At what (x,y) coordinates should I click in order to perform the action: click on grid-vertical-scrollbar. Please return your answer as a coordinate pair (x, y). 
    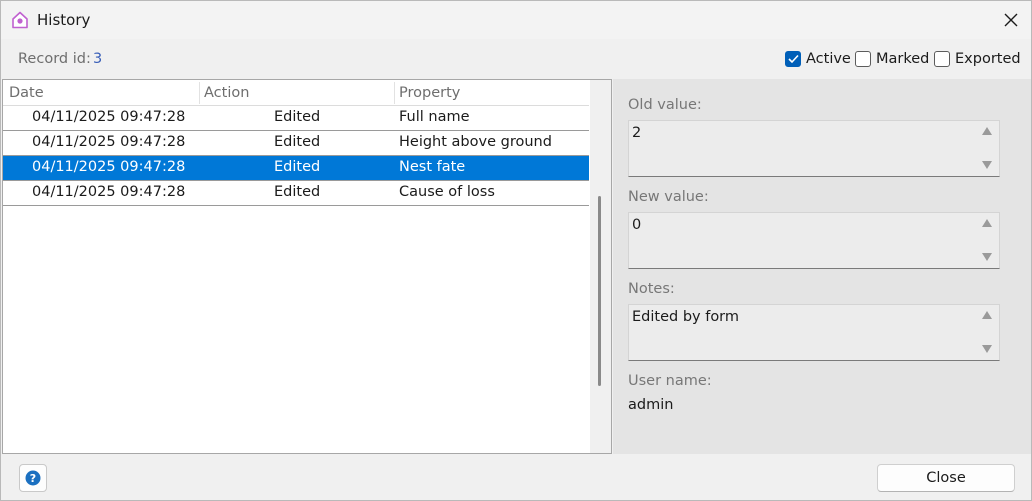
    Looking at the image, I should click on (600, 266).